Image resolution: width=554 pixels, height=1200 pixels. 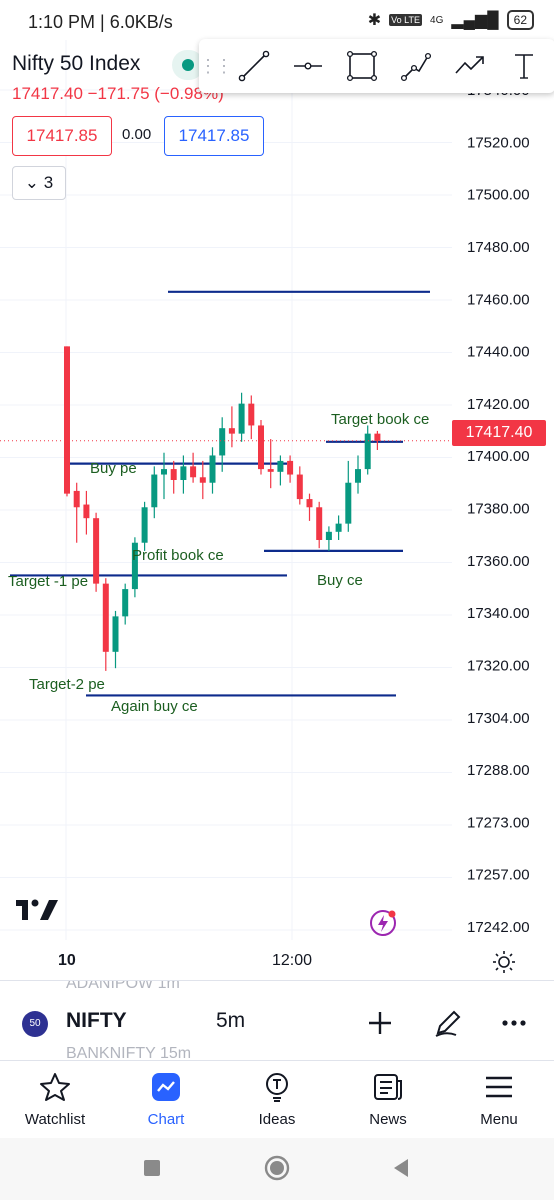 I want to click on more-icon, so click(x=514, y=1023).